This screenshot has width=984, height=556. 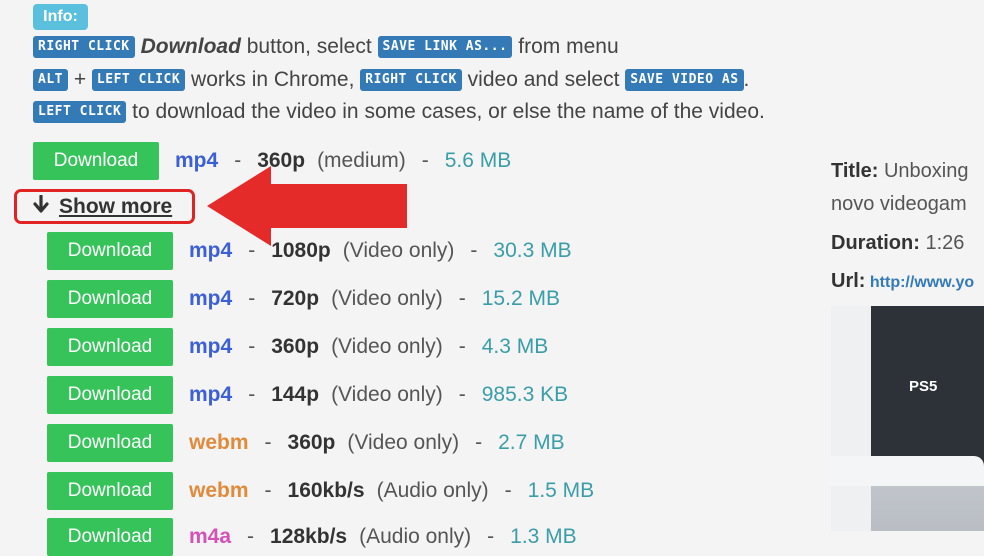 What do you see at coordinates (116, 206) in the screenshot?
I see `show-more-label: Show more` at bounding box center [116, 206].